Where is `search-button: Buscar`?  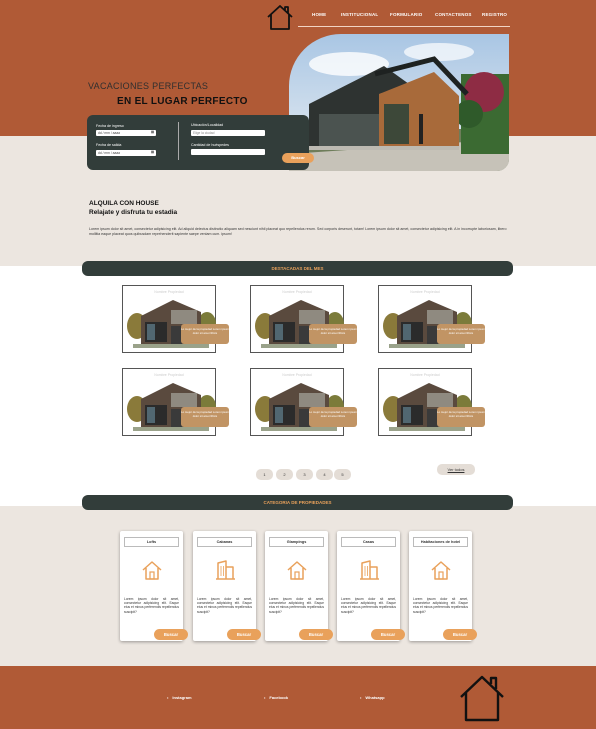
search-button: Buscar is located at coordinates (298, 158).